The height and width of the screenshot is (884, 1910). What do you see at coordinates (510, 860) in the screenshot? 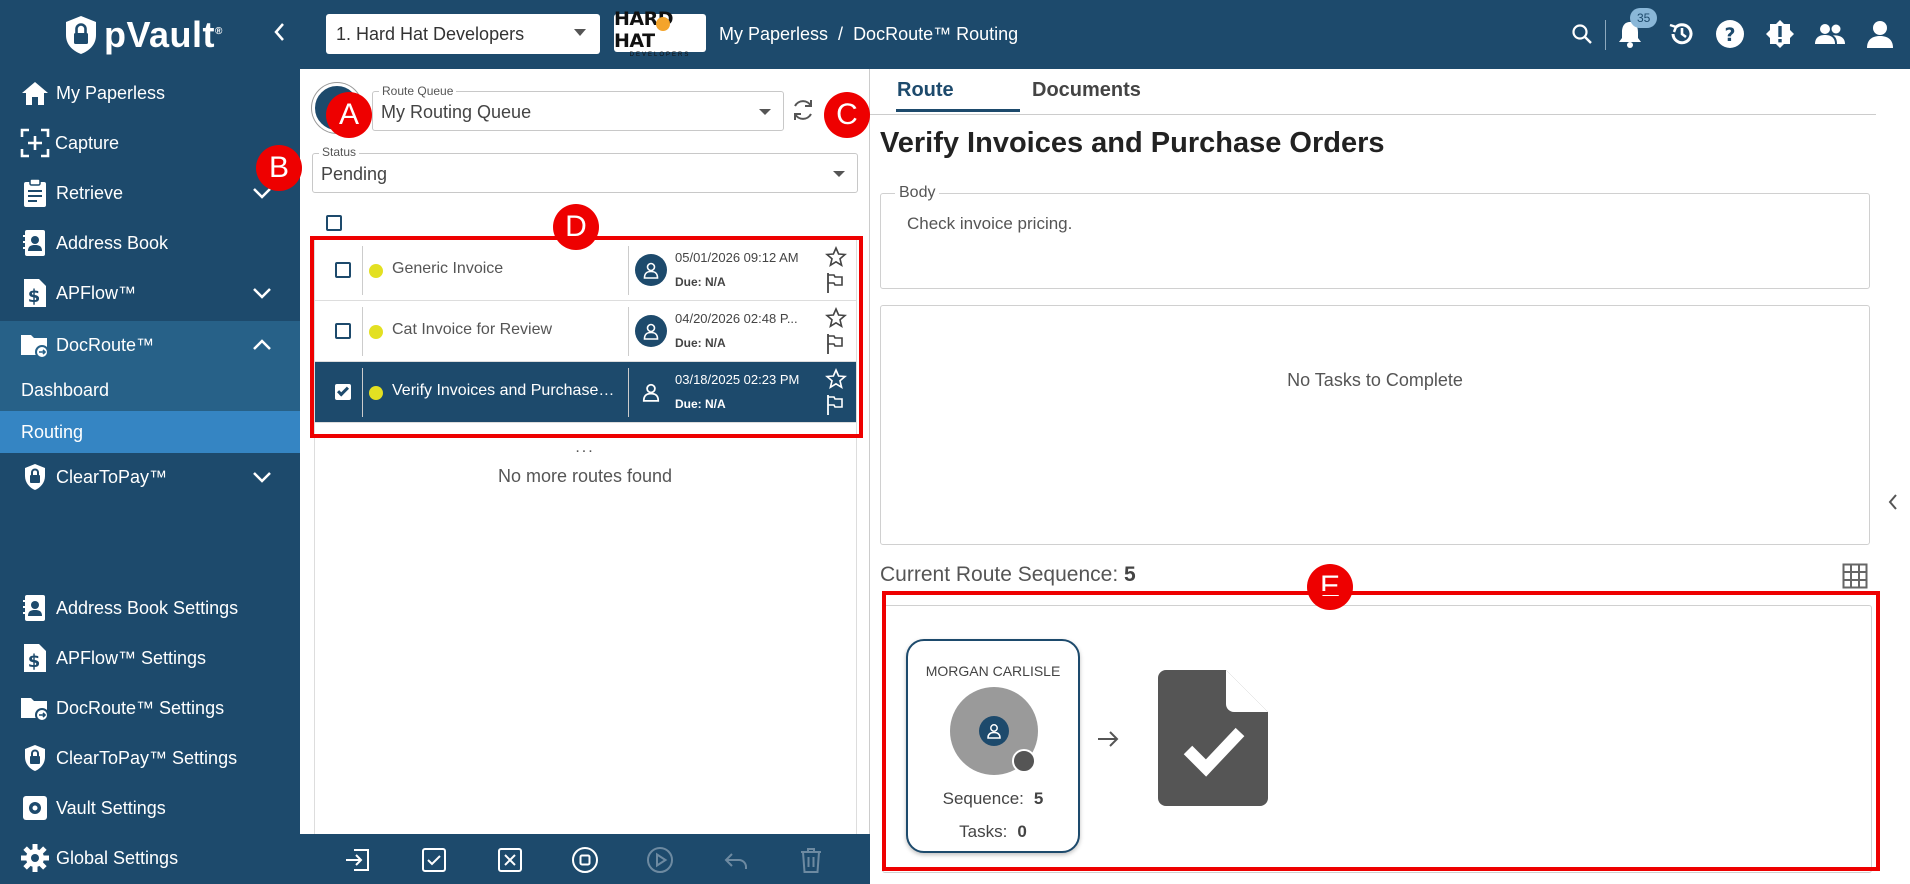
I see `reject-icon` at bounding box center [510, 860].